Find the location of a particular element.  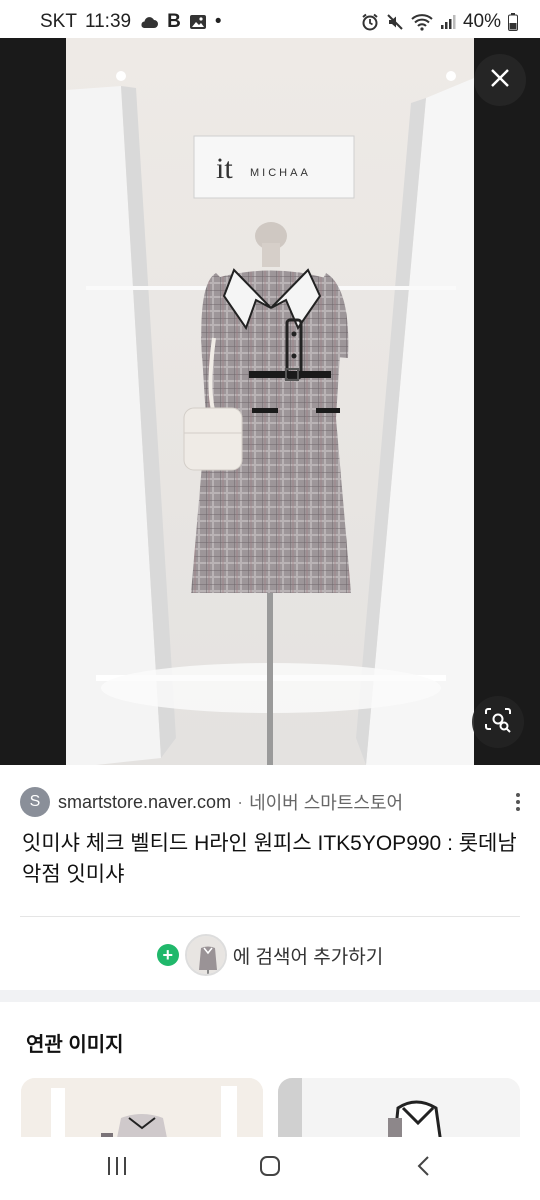

related-images-heading: 연관 이미지 is located at coordinates (75, 1045).